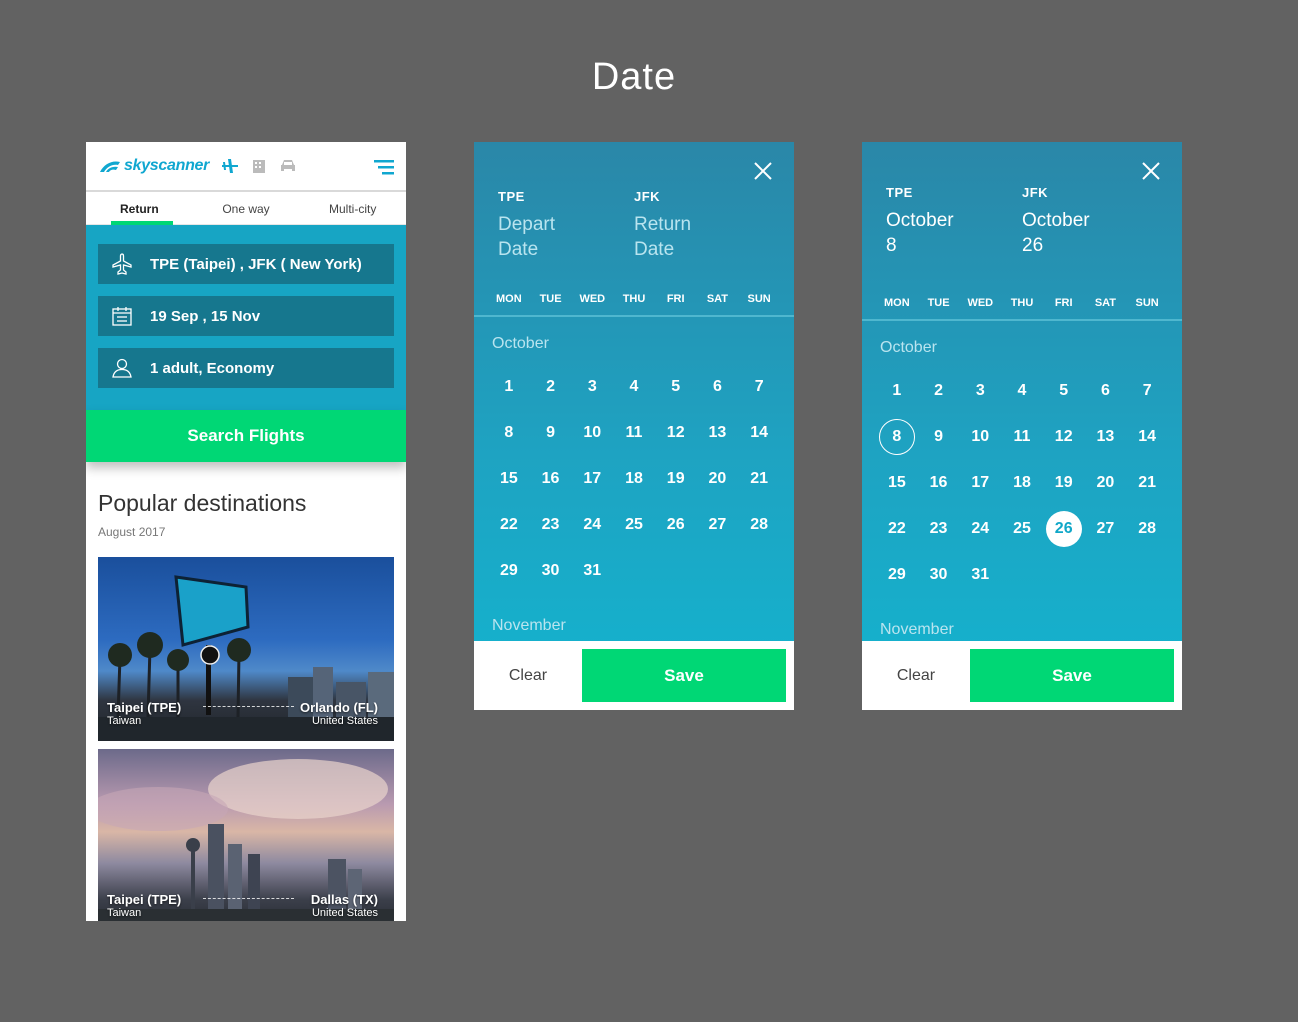  I want to click on tab-return: Return, so click(139, 208).